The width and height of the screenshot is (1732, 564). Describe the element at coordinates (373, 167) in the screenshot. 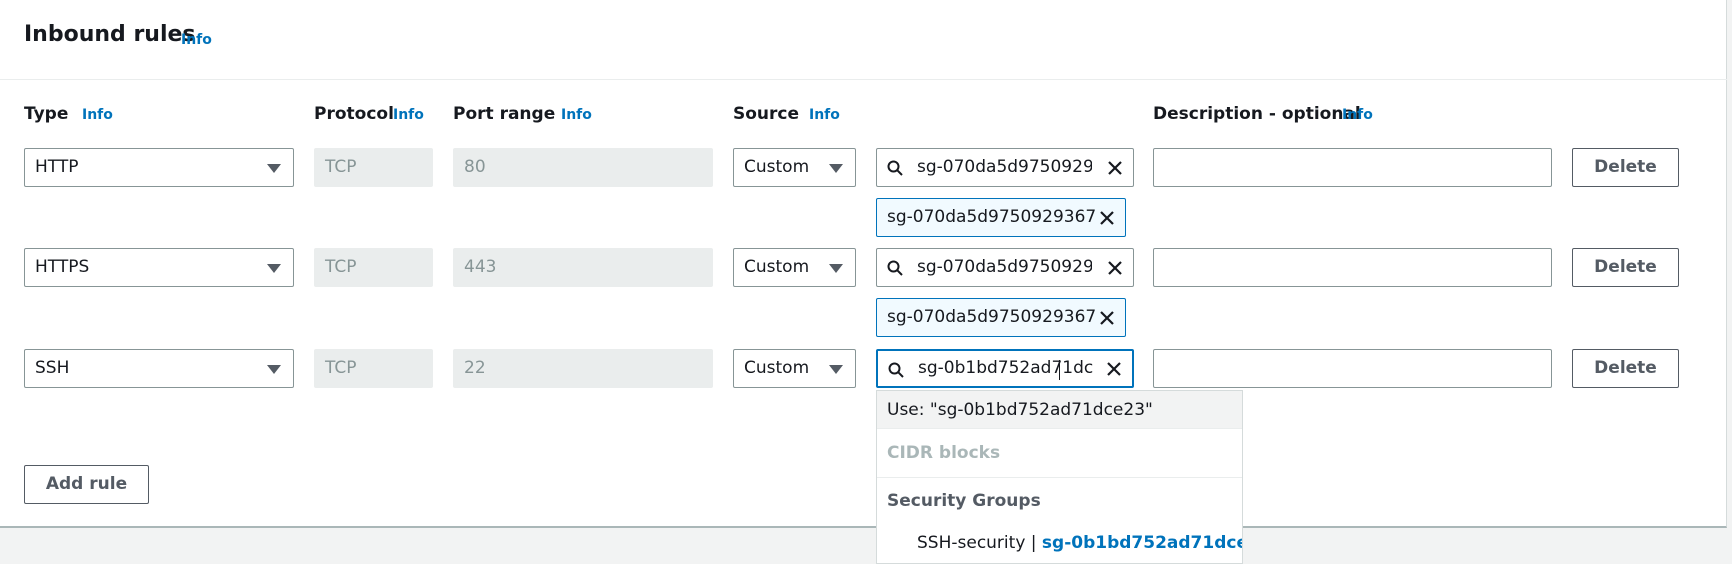

I see `protocol-field-row-1: TCP` at that location.